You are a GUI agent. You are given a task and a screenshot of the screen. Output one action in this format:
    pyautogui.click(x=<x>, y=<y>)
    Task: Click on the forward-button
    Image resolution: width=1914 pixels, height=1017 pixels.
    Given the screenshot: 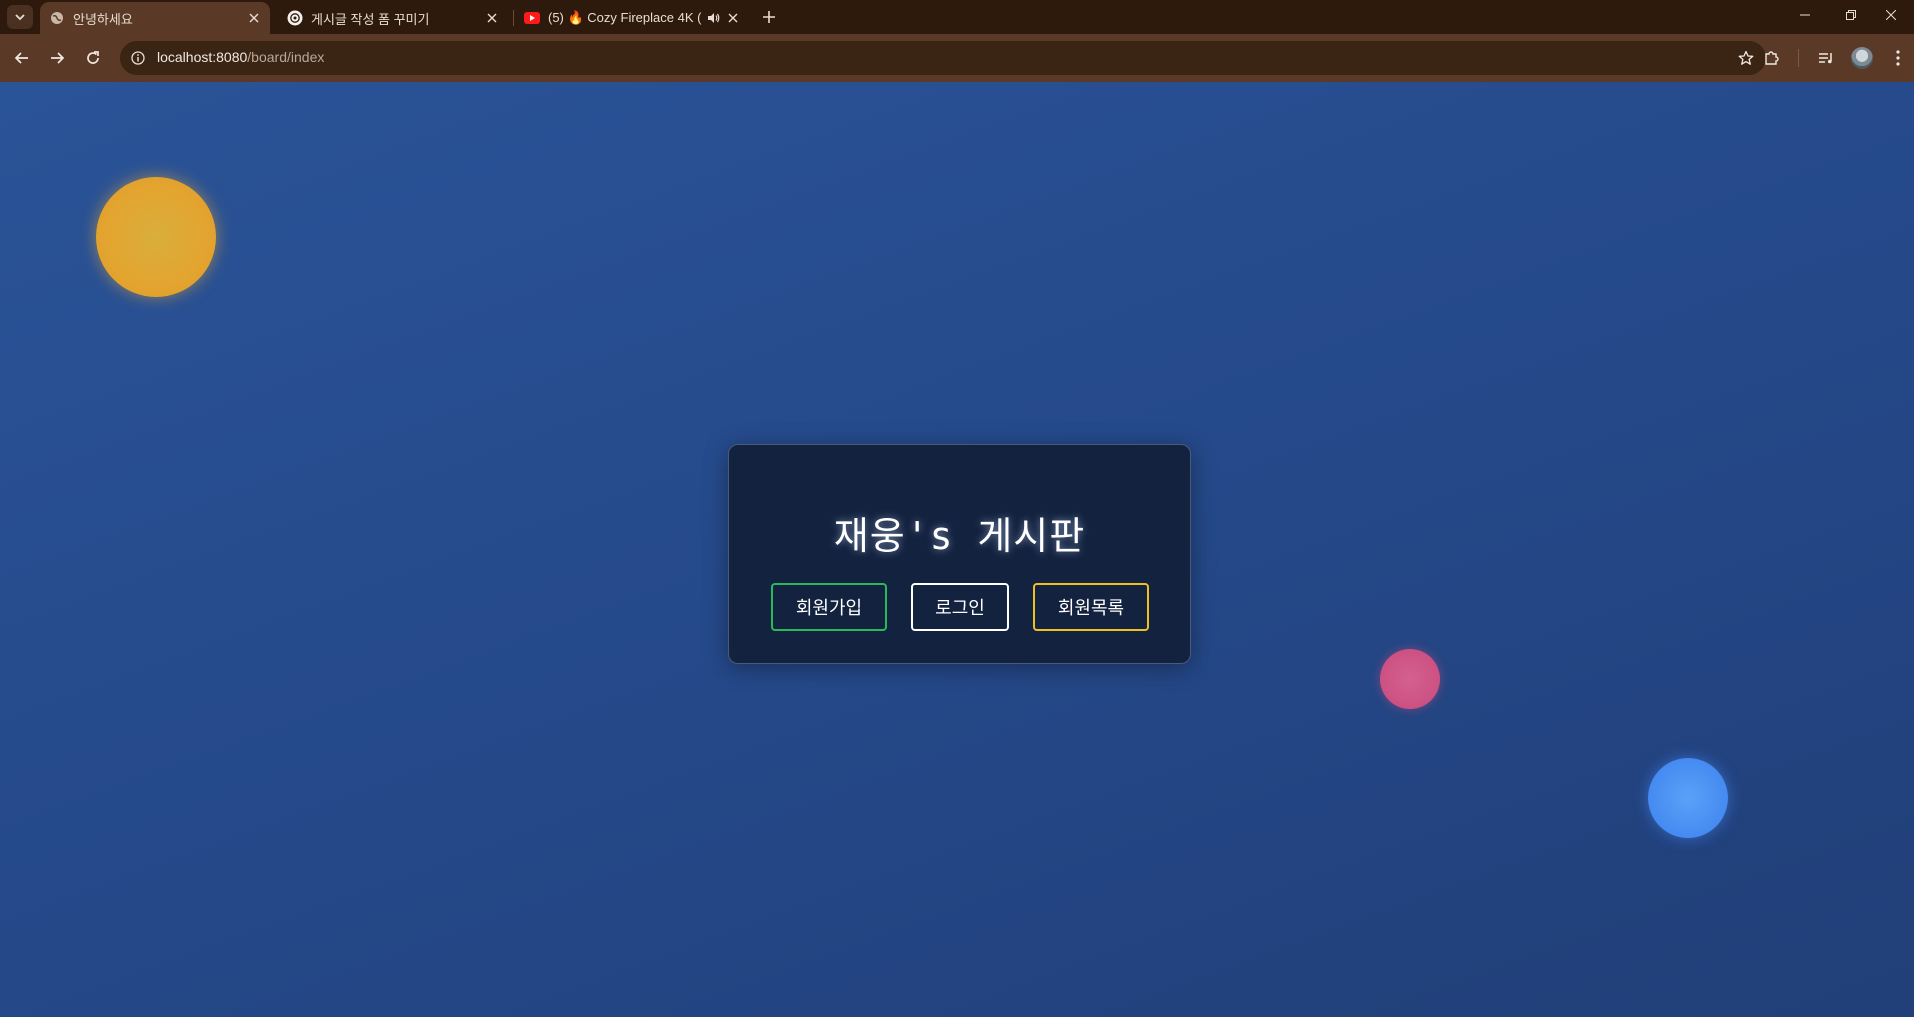 What is the action you would take?
    pyautogui.click(x=57, y=58)
    